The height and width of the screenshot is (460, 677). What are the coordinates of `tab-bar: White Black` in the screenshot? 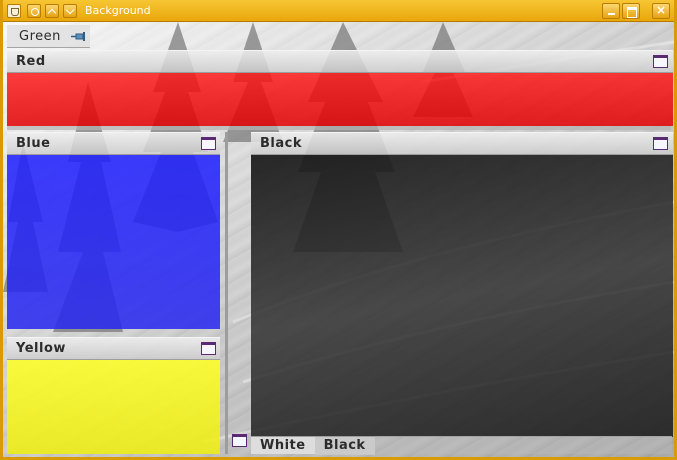 It's located at (313, 445).